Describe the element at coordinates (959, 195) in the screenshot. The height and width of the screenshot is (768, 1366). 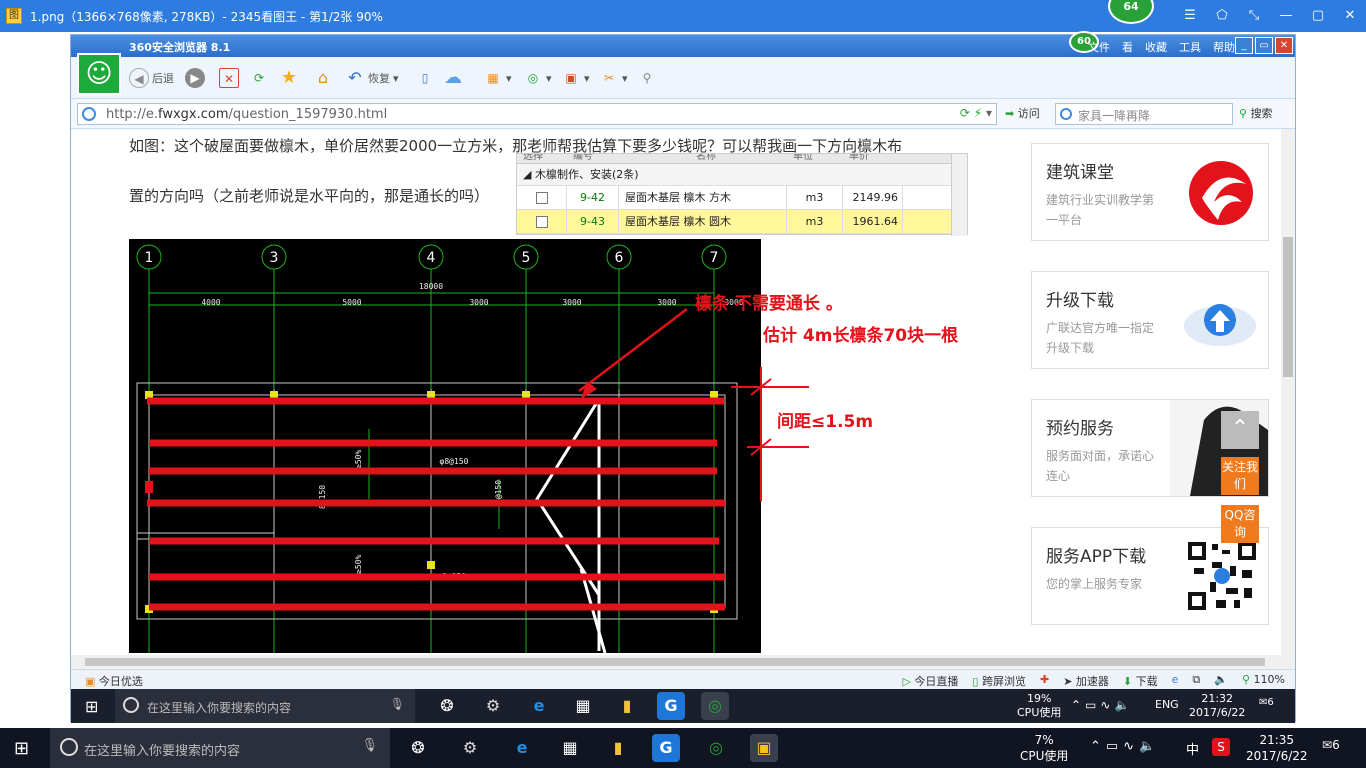
I see `rate-table-scrollbar` at that location.